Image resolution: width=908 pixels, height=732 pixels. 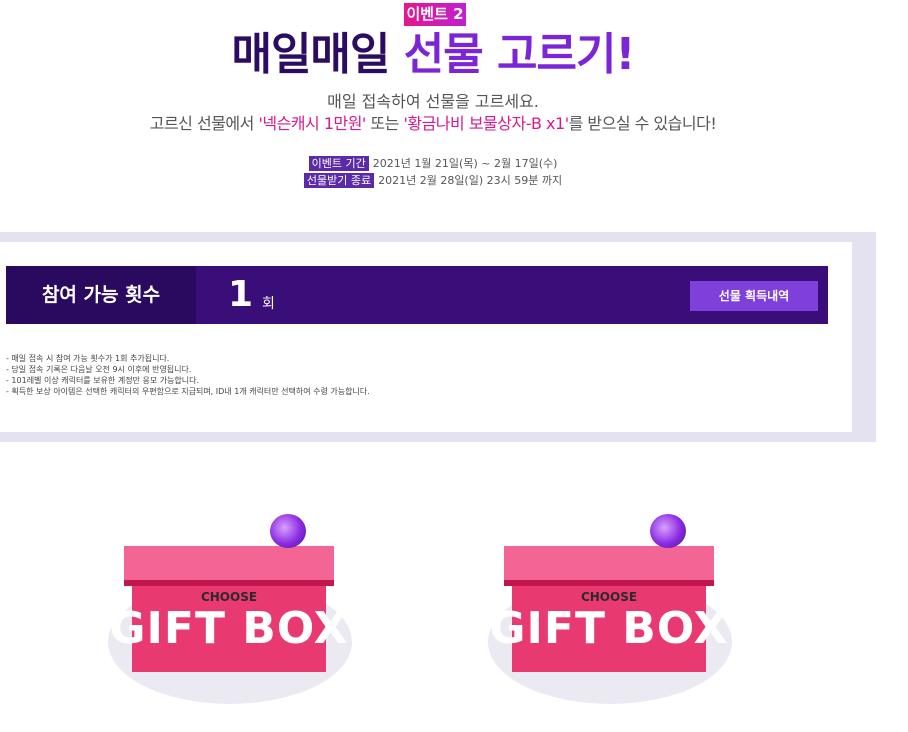 What do you see at coordinates (754, 296) in the screenshot?
I see `gift-history-button: 선물 획득내역` at bounding box center [754, 296].